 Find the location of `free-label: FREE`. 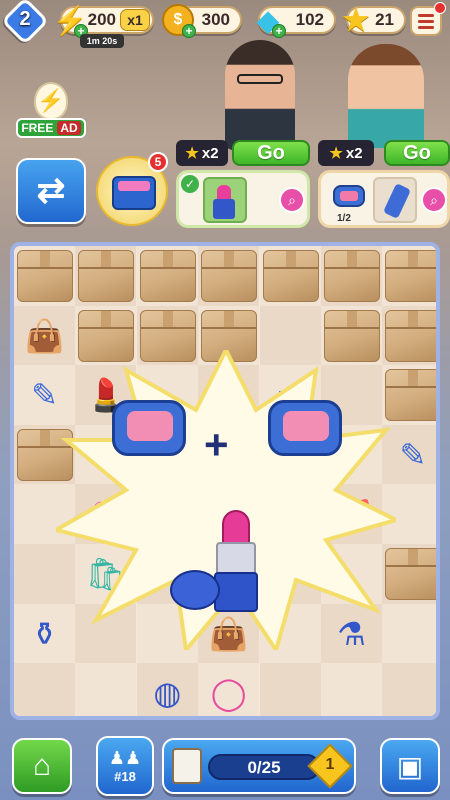

free-label: FREE is located at coordinates (37, 128).